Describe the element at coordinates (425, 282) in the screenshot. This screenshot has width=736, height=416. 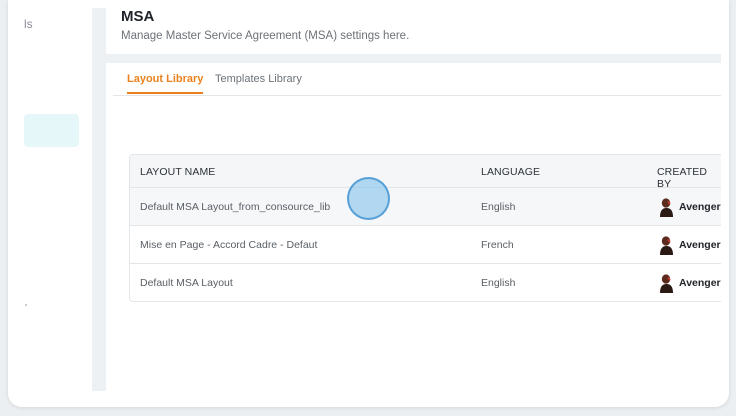
I see `table-row: Default MSA Layout English Avenger` at that location.